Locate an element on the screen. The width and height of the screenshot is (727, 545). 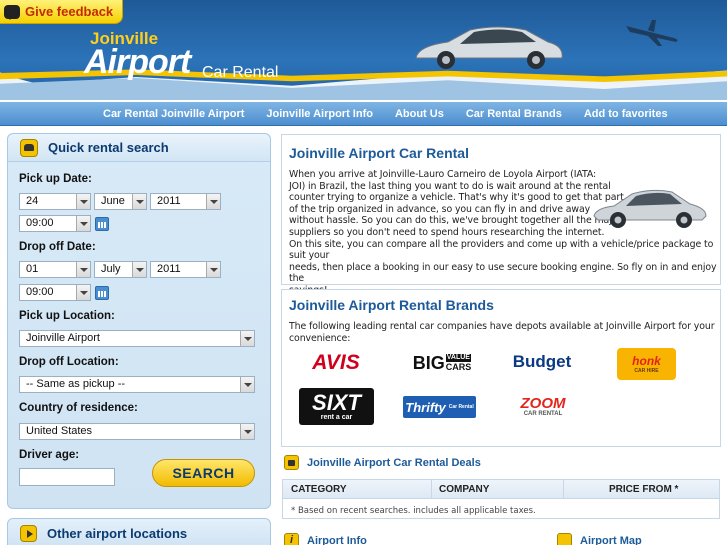
sixt-logo: SIXT rent a car is located at coordinates (336, 406).